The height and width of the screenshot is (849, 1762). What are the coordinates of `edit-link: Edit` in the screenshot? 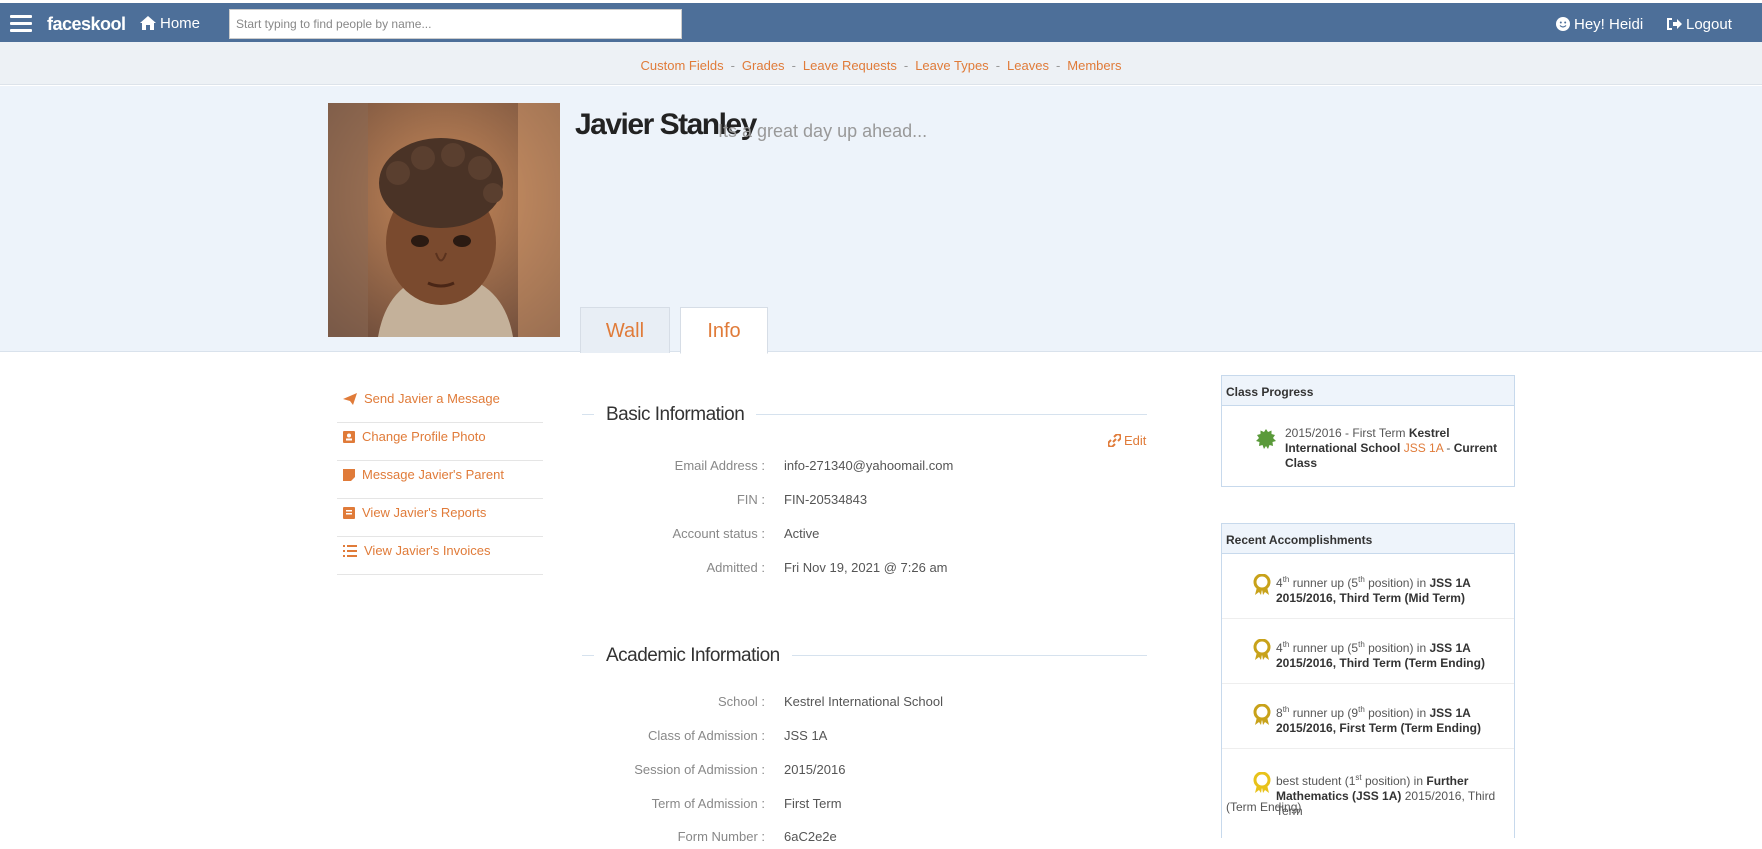 It's located at (1127, 440).